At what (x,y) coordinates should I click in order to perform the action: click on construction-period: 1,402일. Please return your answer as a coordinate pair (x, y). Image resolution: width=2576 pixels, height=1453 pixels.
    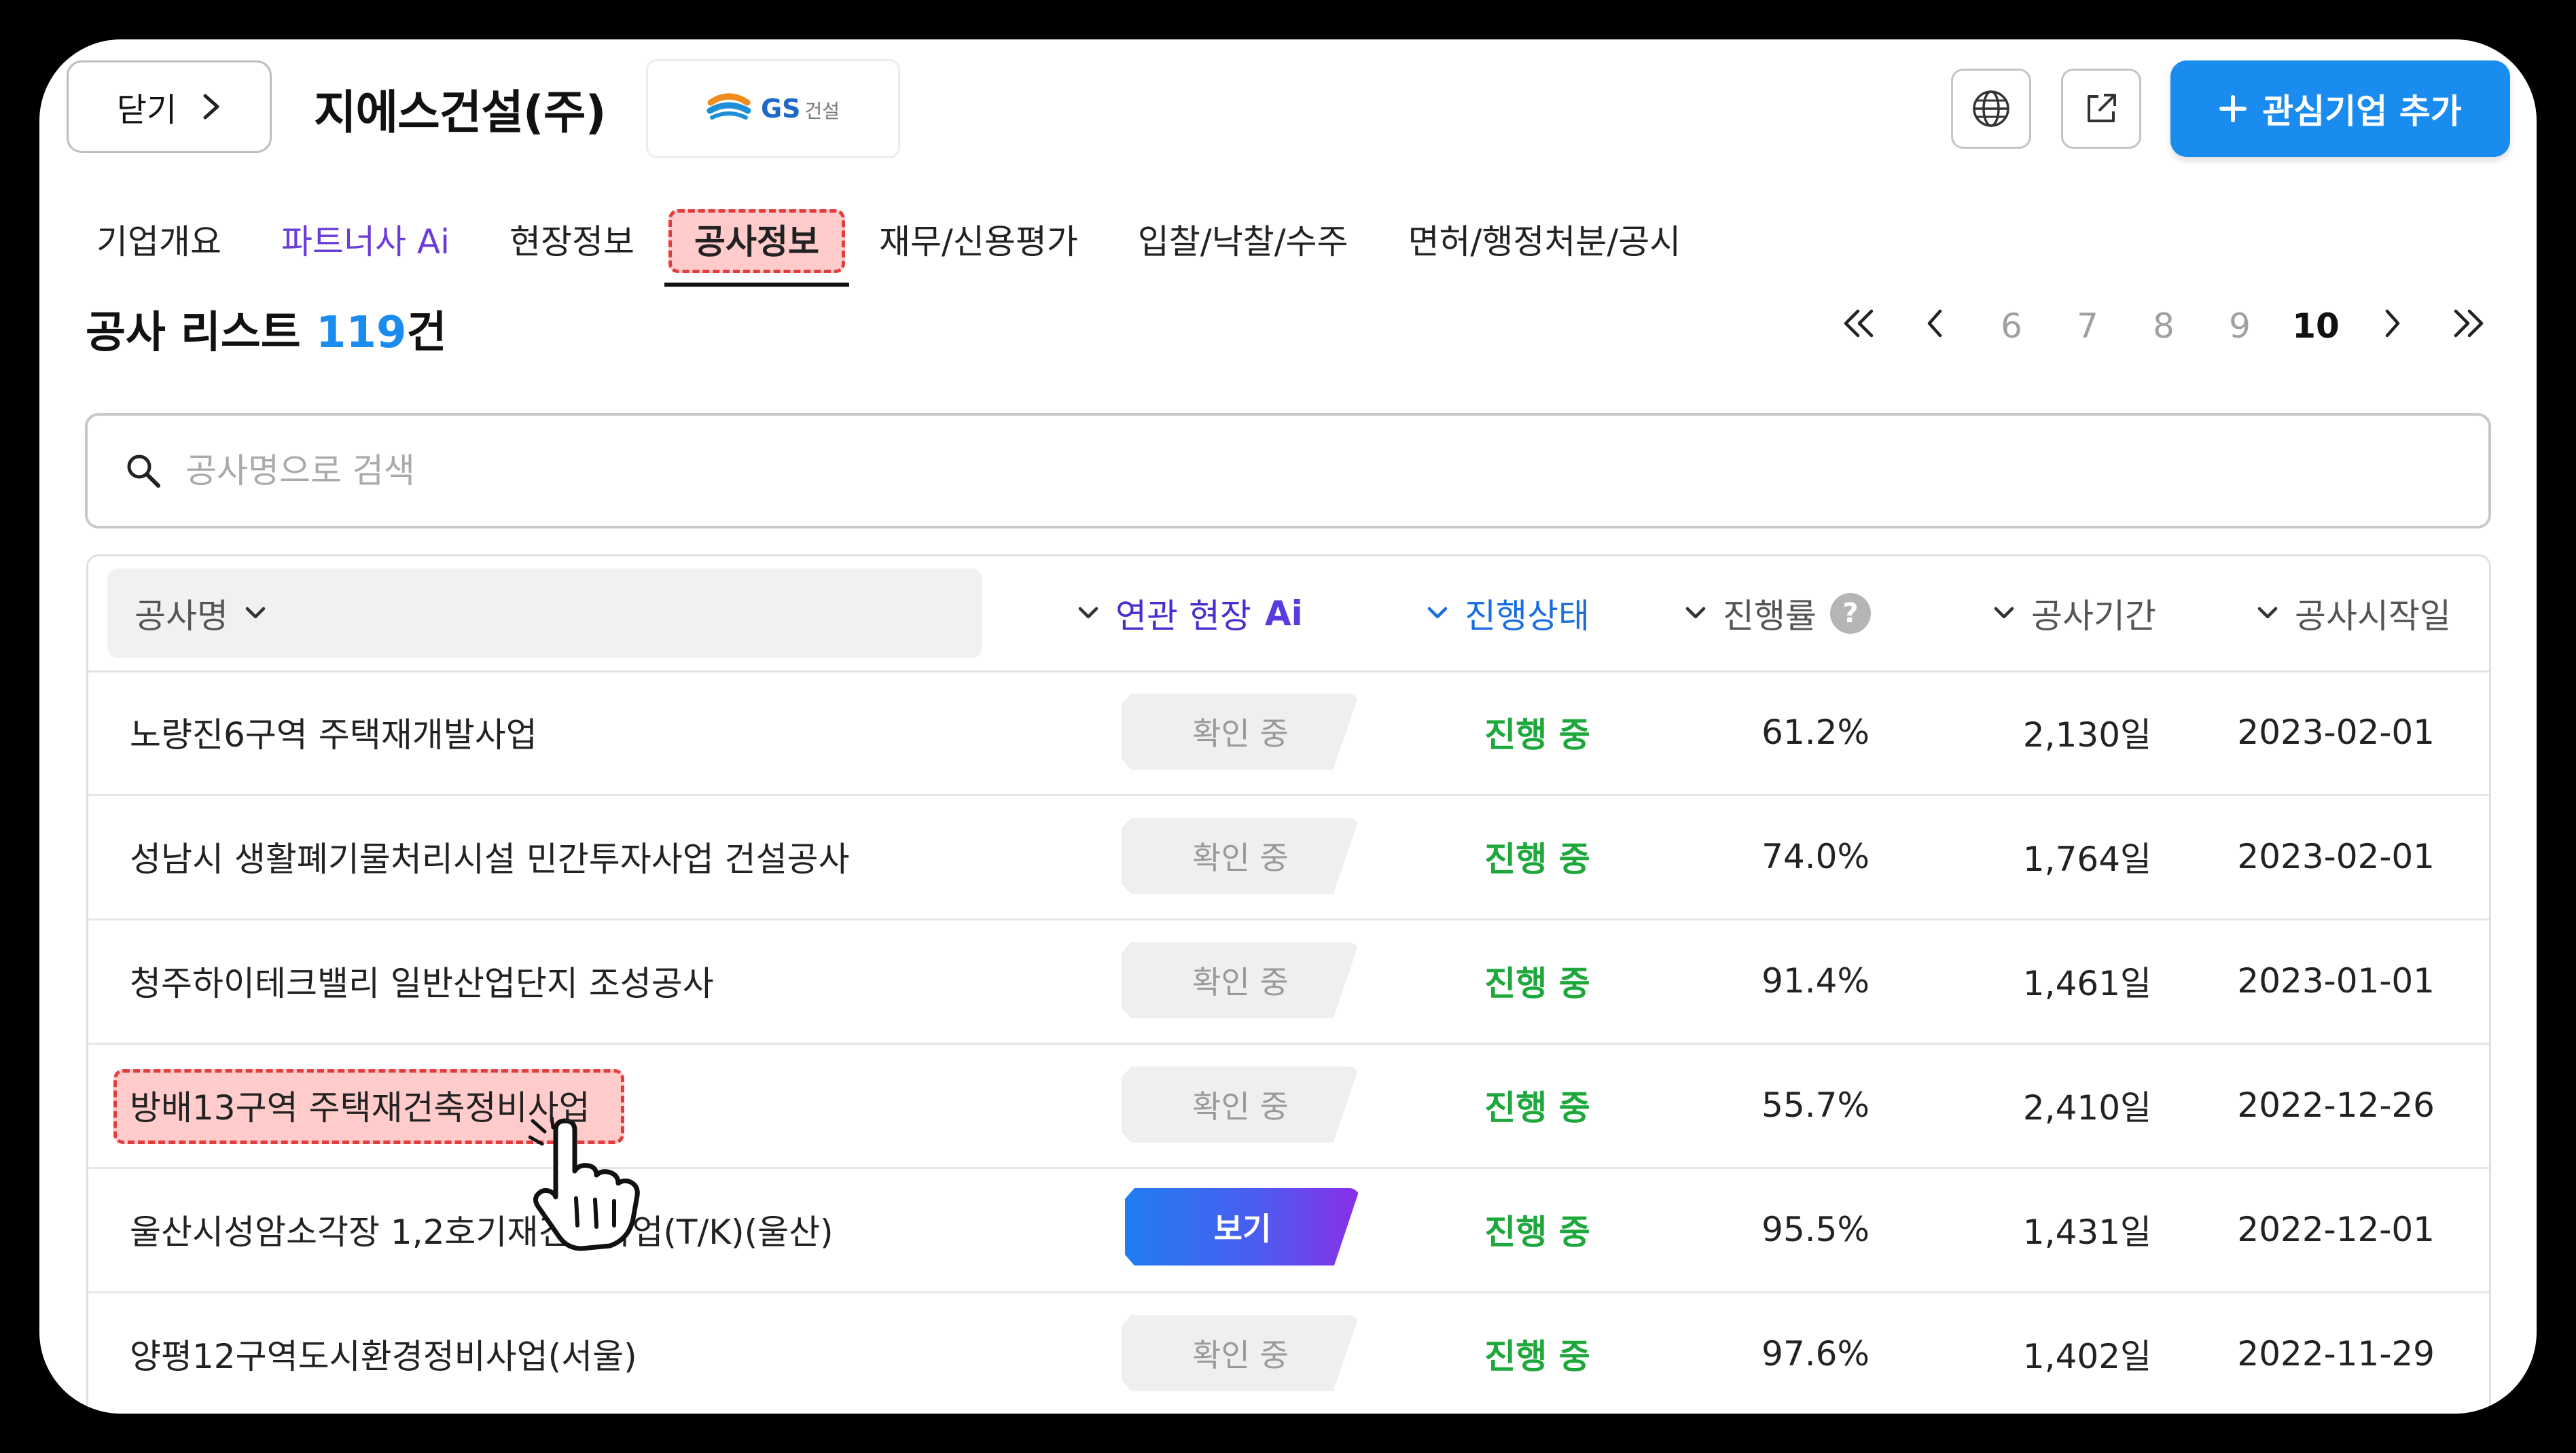
    Looking at the image, I should click on (2087, 1356).